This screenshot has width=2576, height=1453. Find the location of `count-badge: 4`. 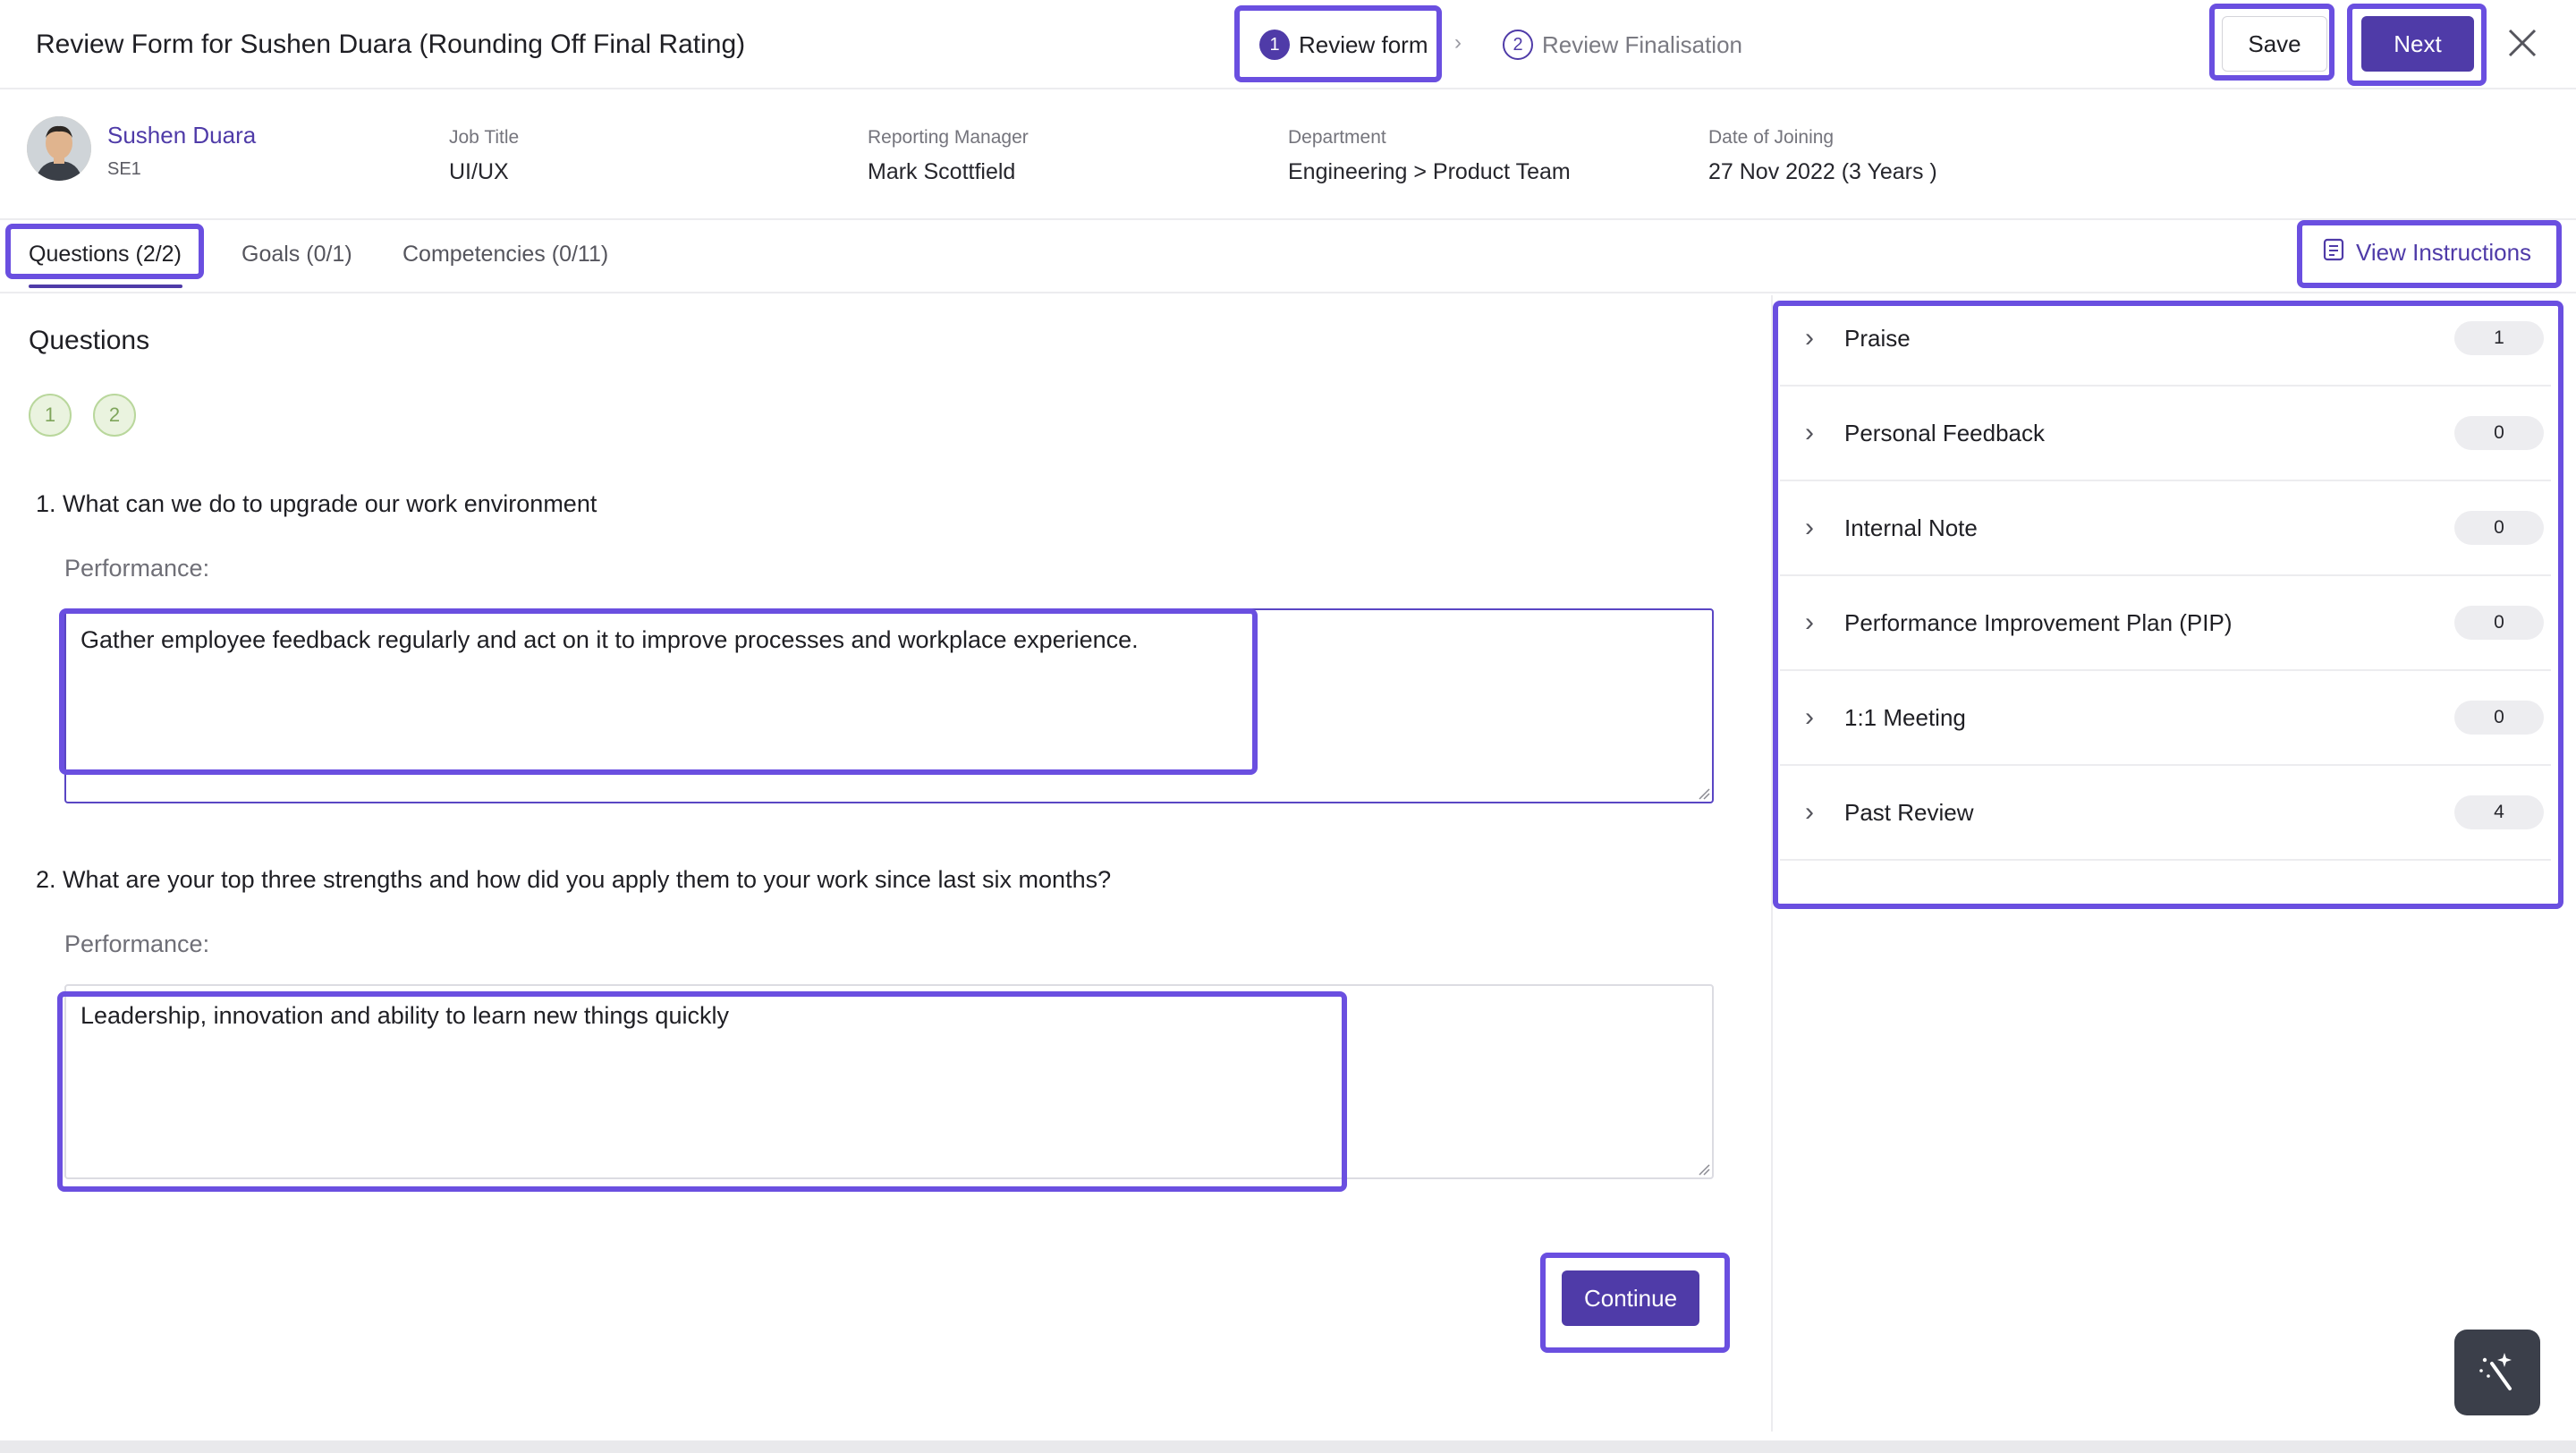

count-badge: 4 is located at coordinates (2499, 812).